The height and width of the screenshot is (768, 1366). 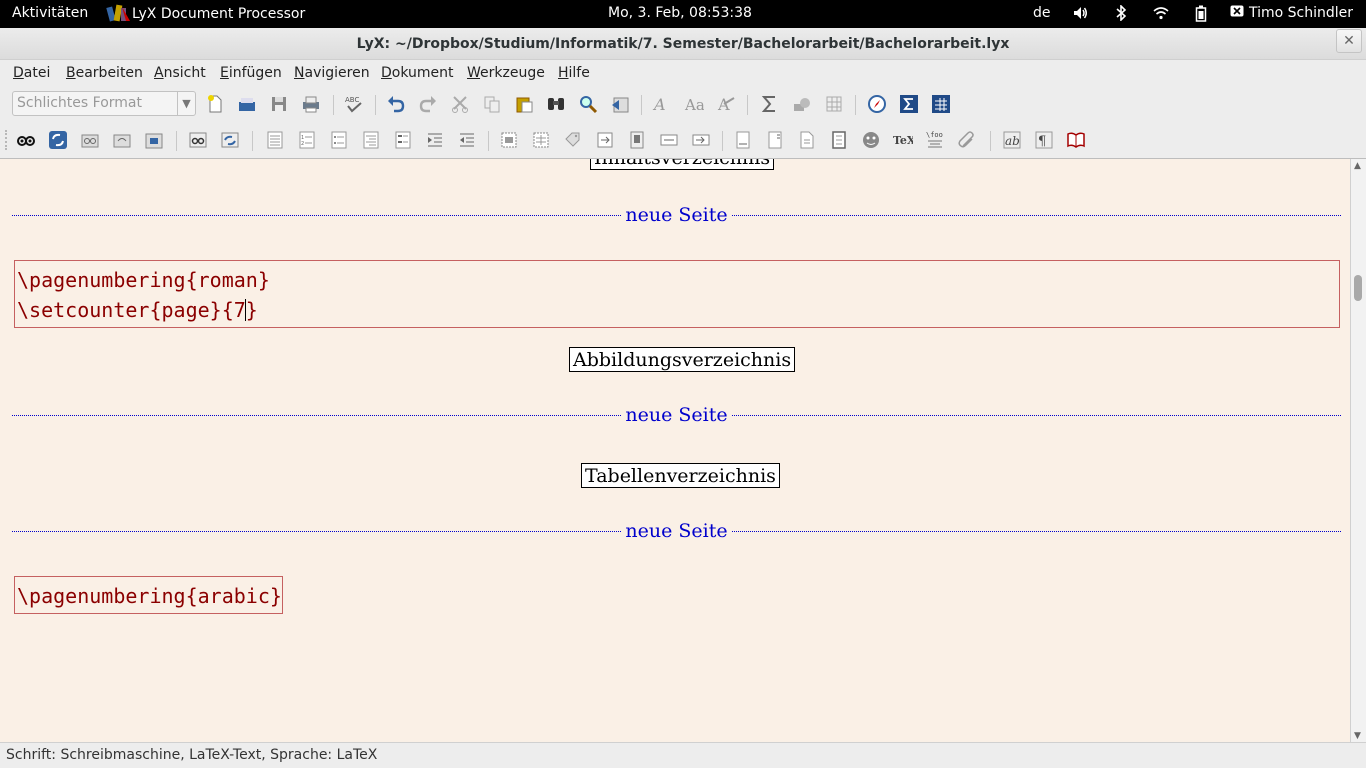 I want to click on standard-toolbar: ABC A Aa A, so click(x=683, y=104).